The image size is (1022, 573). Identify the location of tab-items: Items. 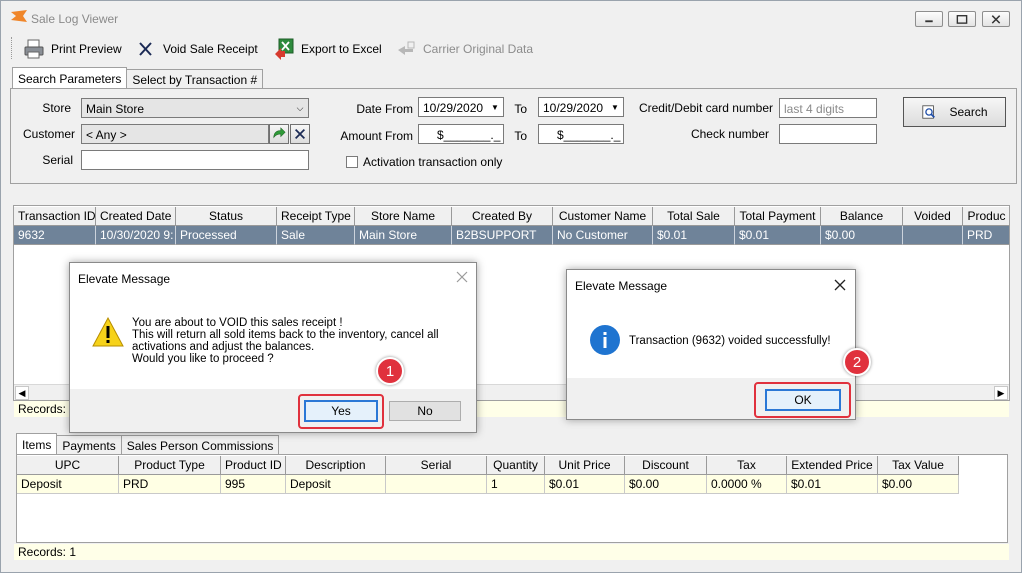
(37, 444).